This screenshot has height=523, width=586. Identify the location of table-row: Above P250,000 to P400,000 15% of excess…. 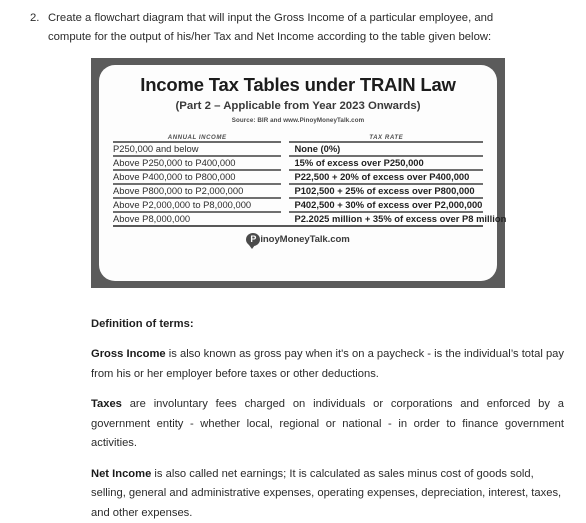
(298, 163).